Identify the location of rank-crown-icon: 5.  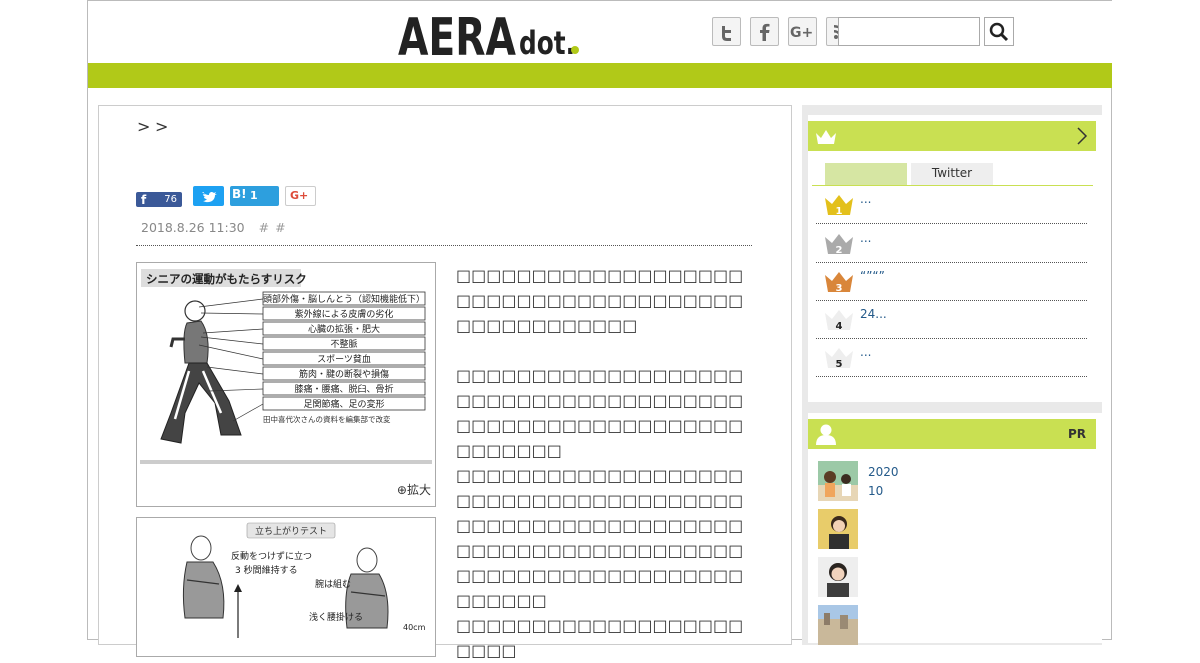
(839, 358).